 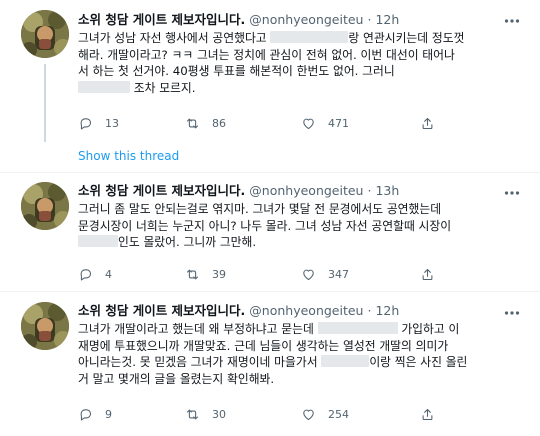 What do you see at coordinates (338, 123) in the screenshot?
I see `like-count: 471` at bounding box center [338, 123].